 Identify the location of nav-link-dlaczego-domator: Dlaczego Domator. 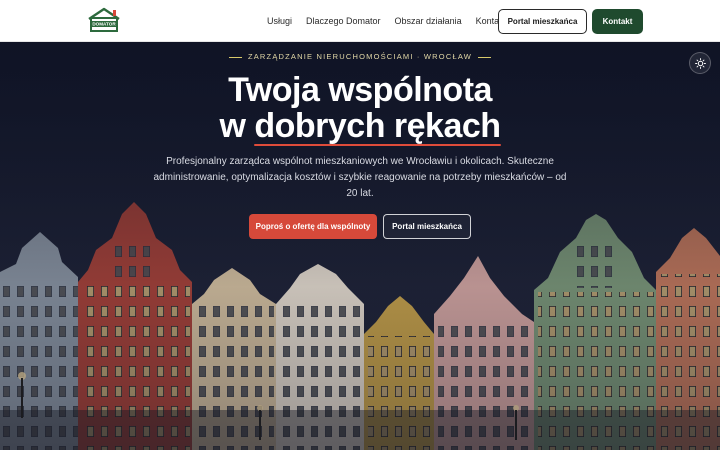
(343, 21).